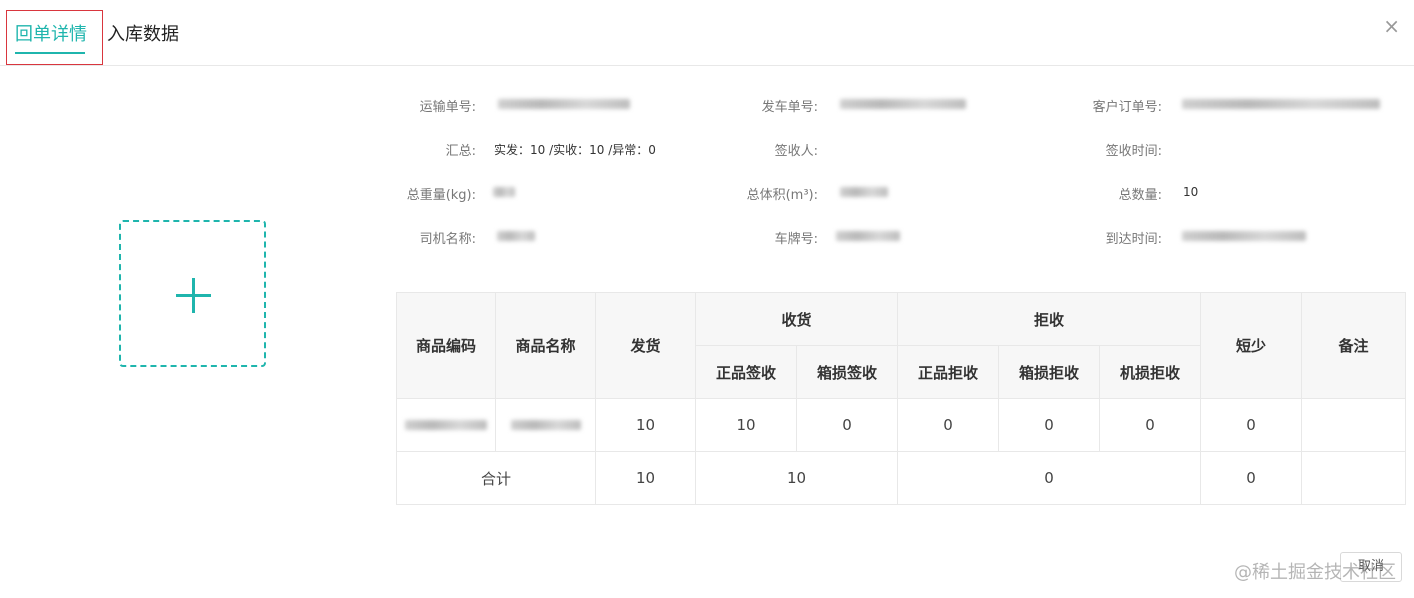  Describe the element at coordinates (1391, 26) in the screenshot. I see `close-icon: ×` at that location.